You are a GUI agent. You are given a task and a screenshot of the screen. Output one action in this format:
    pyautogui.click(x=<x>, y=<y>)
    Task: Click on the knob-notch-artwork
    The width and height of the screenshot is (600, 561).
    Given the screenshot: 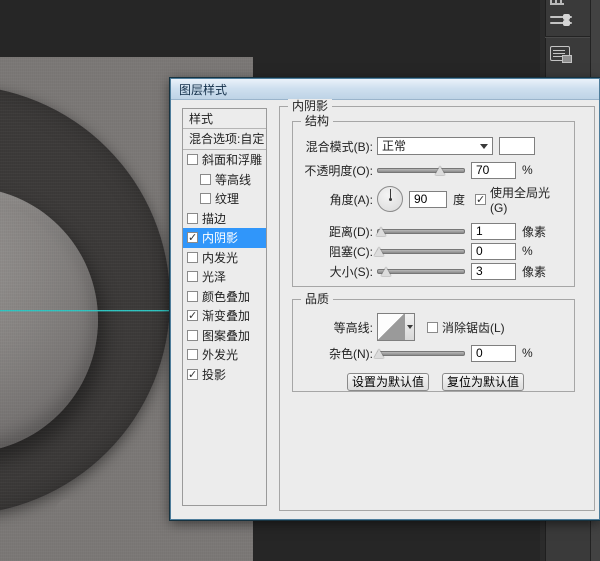 What is the action you would take?
    pyautogui.click(x=68, y=512)
    